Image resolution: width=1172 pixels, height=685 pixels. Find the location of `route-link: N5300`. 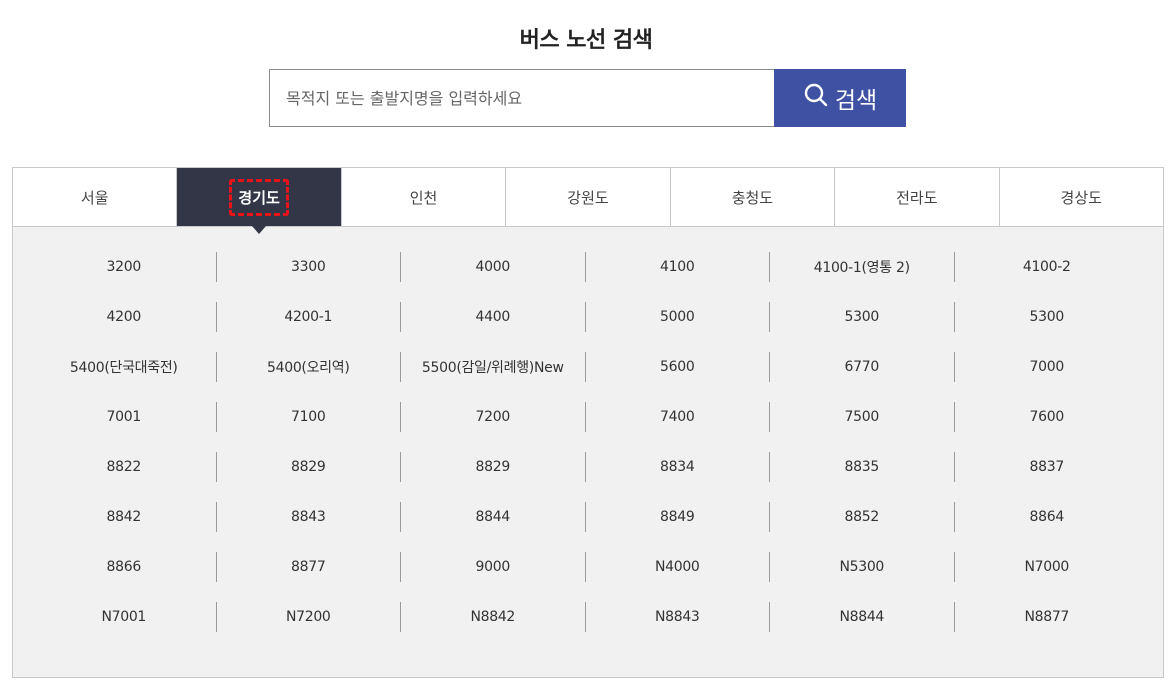

route-link: N5300 is located at coordinates (862, 567).